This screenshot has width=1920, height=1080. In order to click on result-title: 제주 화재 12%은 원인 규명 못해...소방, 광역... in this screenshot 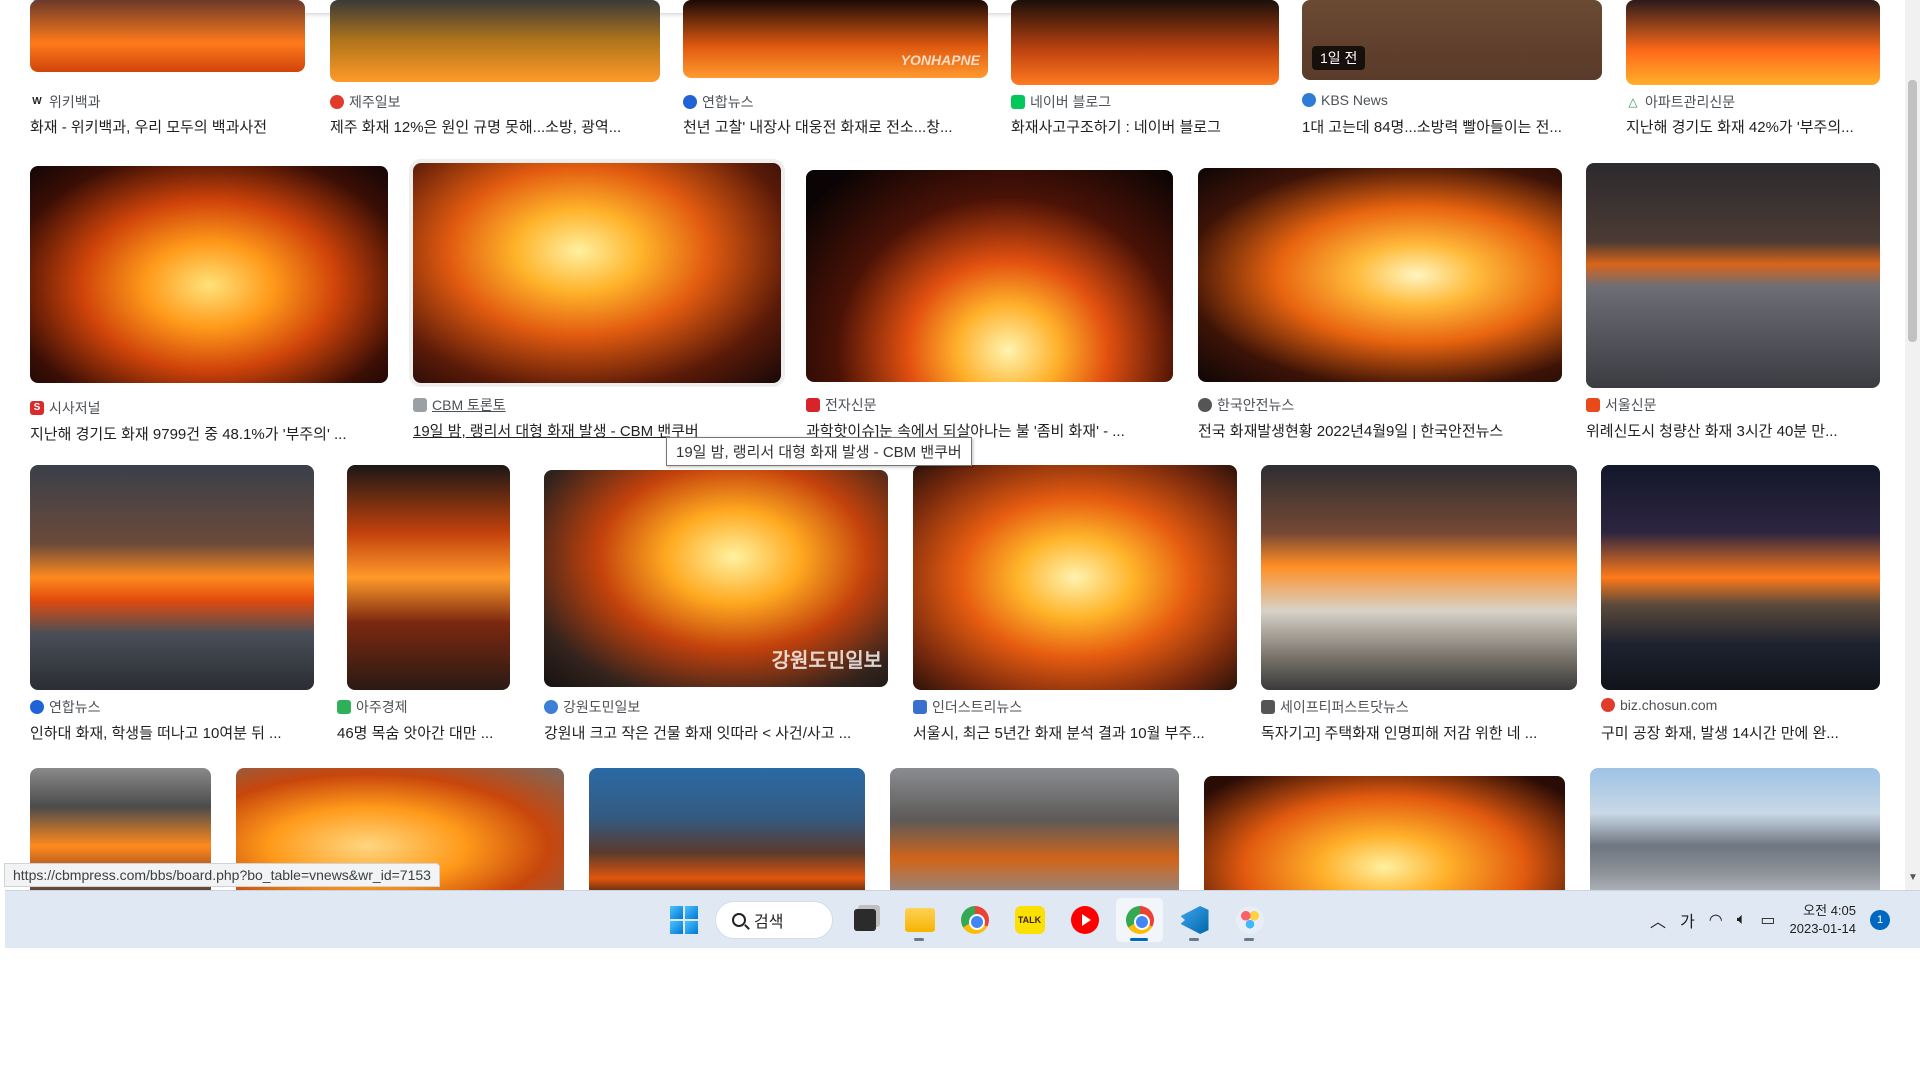, I will do `click(495, 126)`.